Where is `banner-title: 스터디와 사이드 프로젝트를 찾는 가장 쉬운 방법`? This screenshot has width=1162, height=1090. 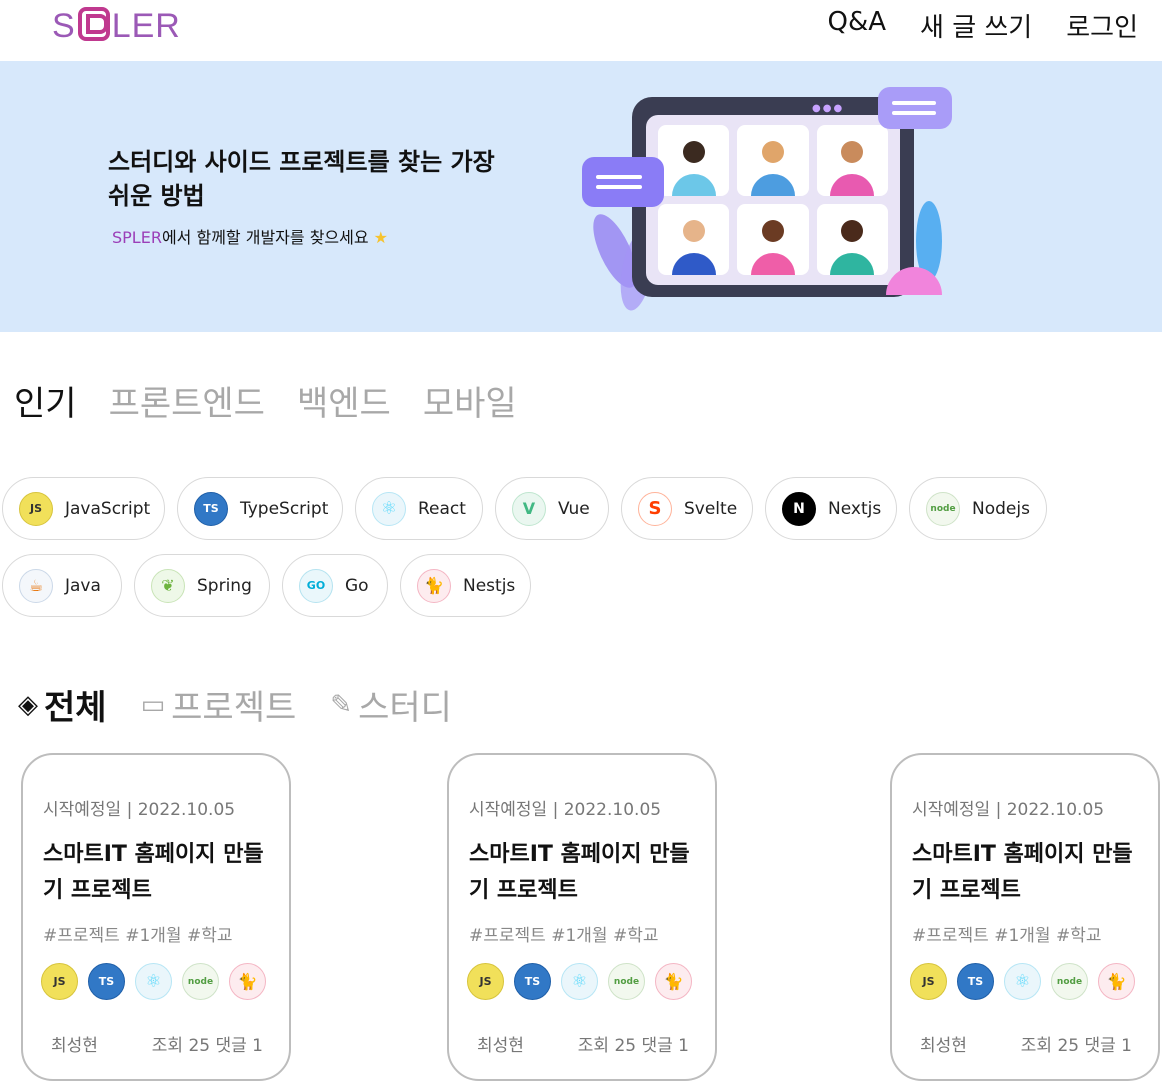
banner-title: 스터디와 사이드 프로젝트를 찾는 가장 쉬운 방법 is located at coordinates (301, 179).